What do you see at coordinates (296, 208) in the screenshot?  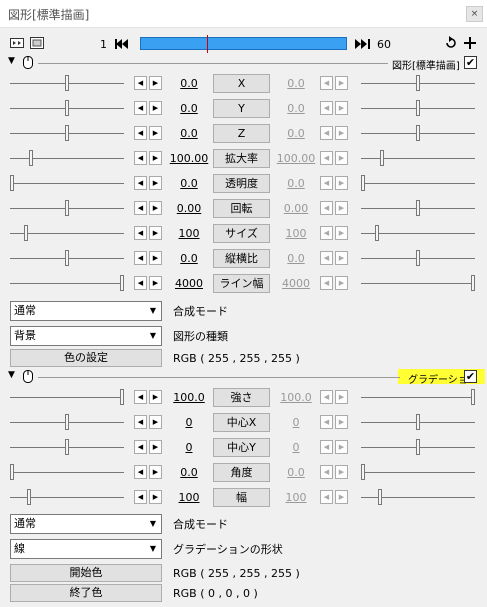 I see `param-right-value: 0.00` at bounding box center [296, 208].